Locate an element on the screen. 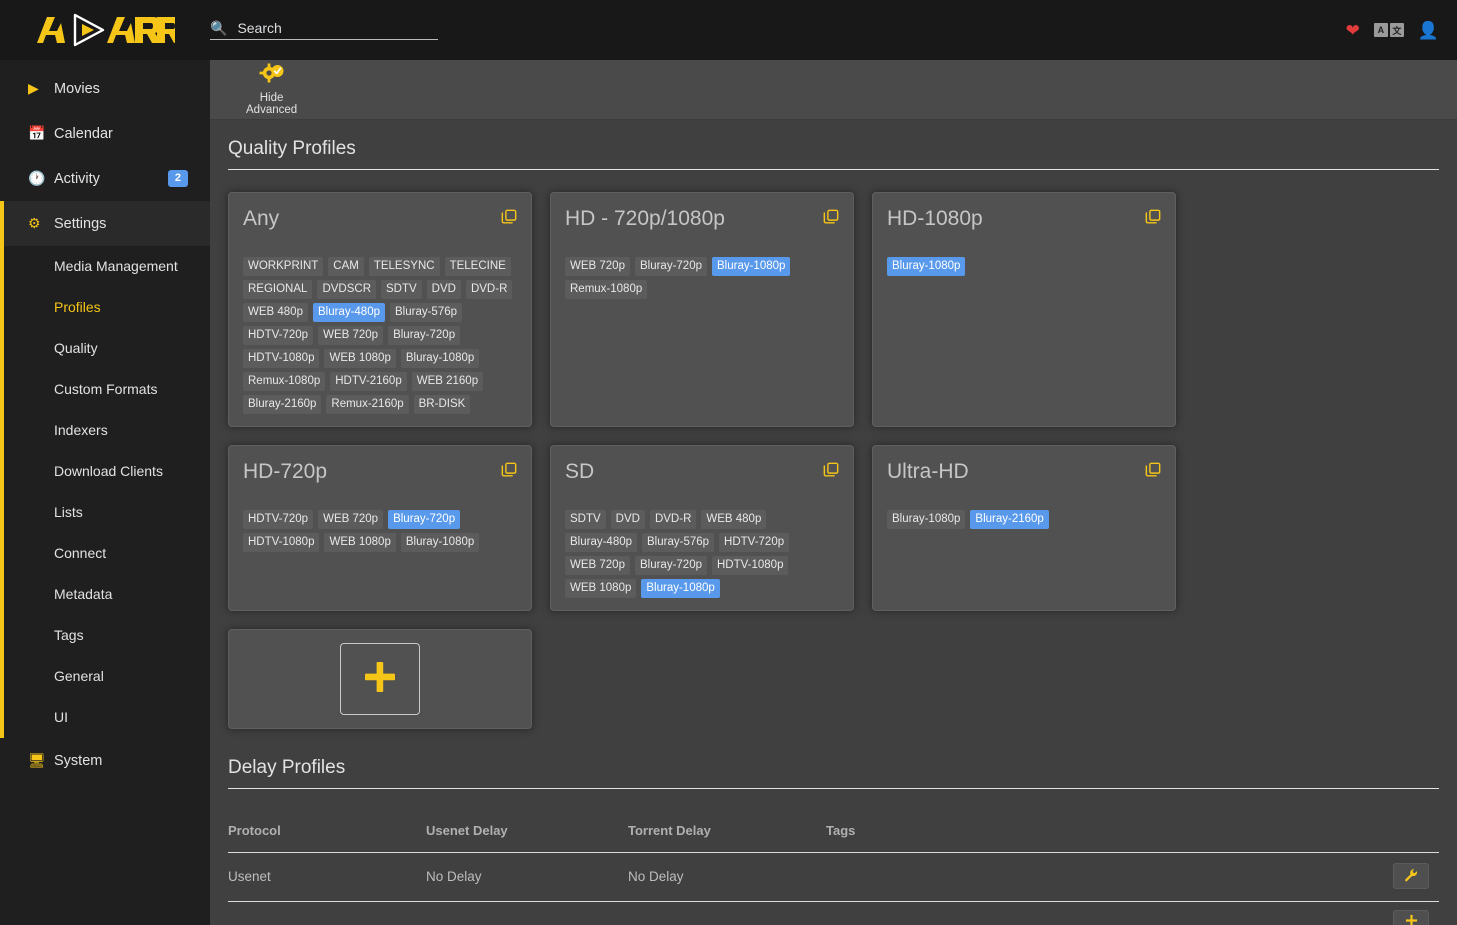 The height and width of the screenshot is (925, 1457). quality-tag-selected: Bluray-1080p is located at coordinates (926, 266).